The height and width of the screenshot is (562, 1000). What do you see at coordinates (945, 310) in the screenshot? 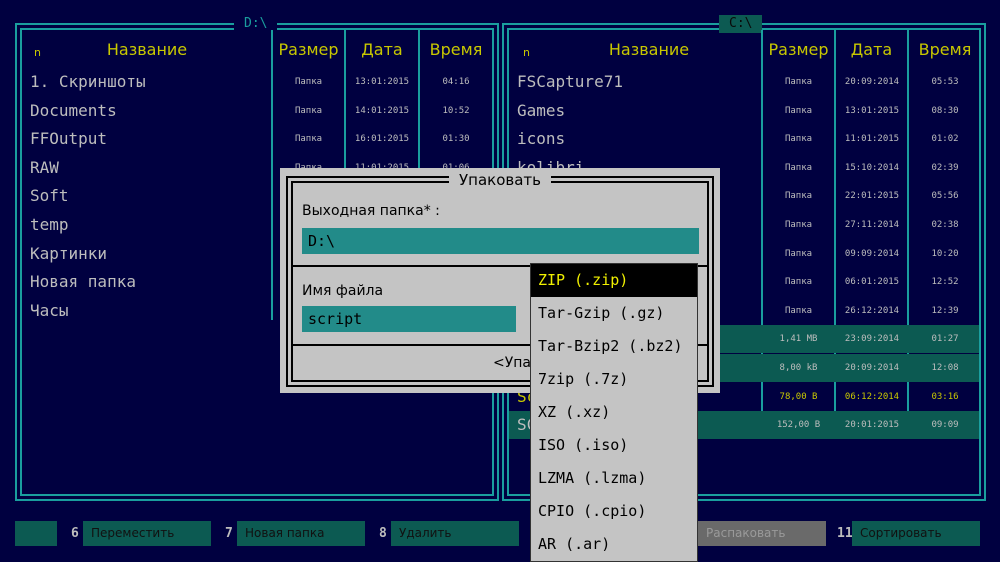
I see `file-time: 12:39` at bounding box center [945, 310].